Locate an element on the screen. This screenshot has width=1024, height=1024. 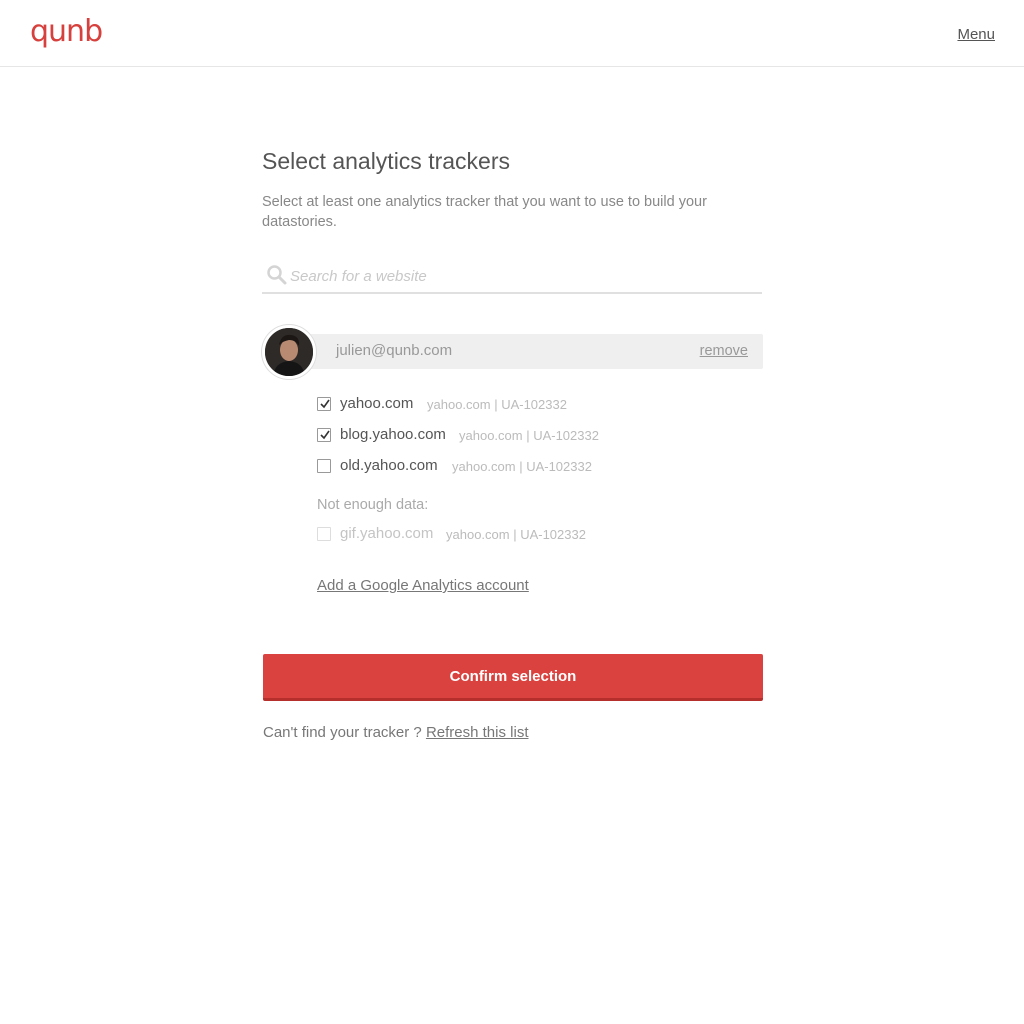
add-google-analytics-account-link: Add a Google Analytics account is located at coordinates (423, 585).